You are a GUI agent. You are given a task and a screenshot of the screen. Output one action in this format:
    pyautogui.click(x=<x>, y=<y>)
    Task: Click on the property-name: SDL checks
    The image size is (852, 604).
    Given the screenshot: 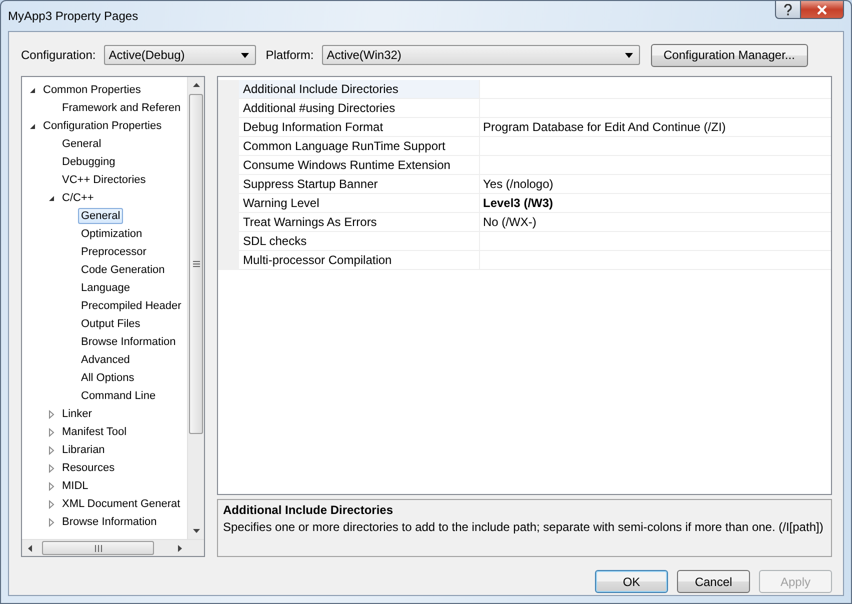 What is the action you would take?
    pyautogui.click(x=359, y=241)
    